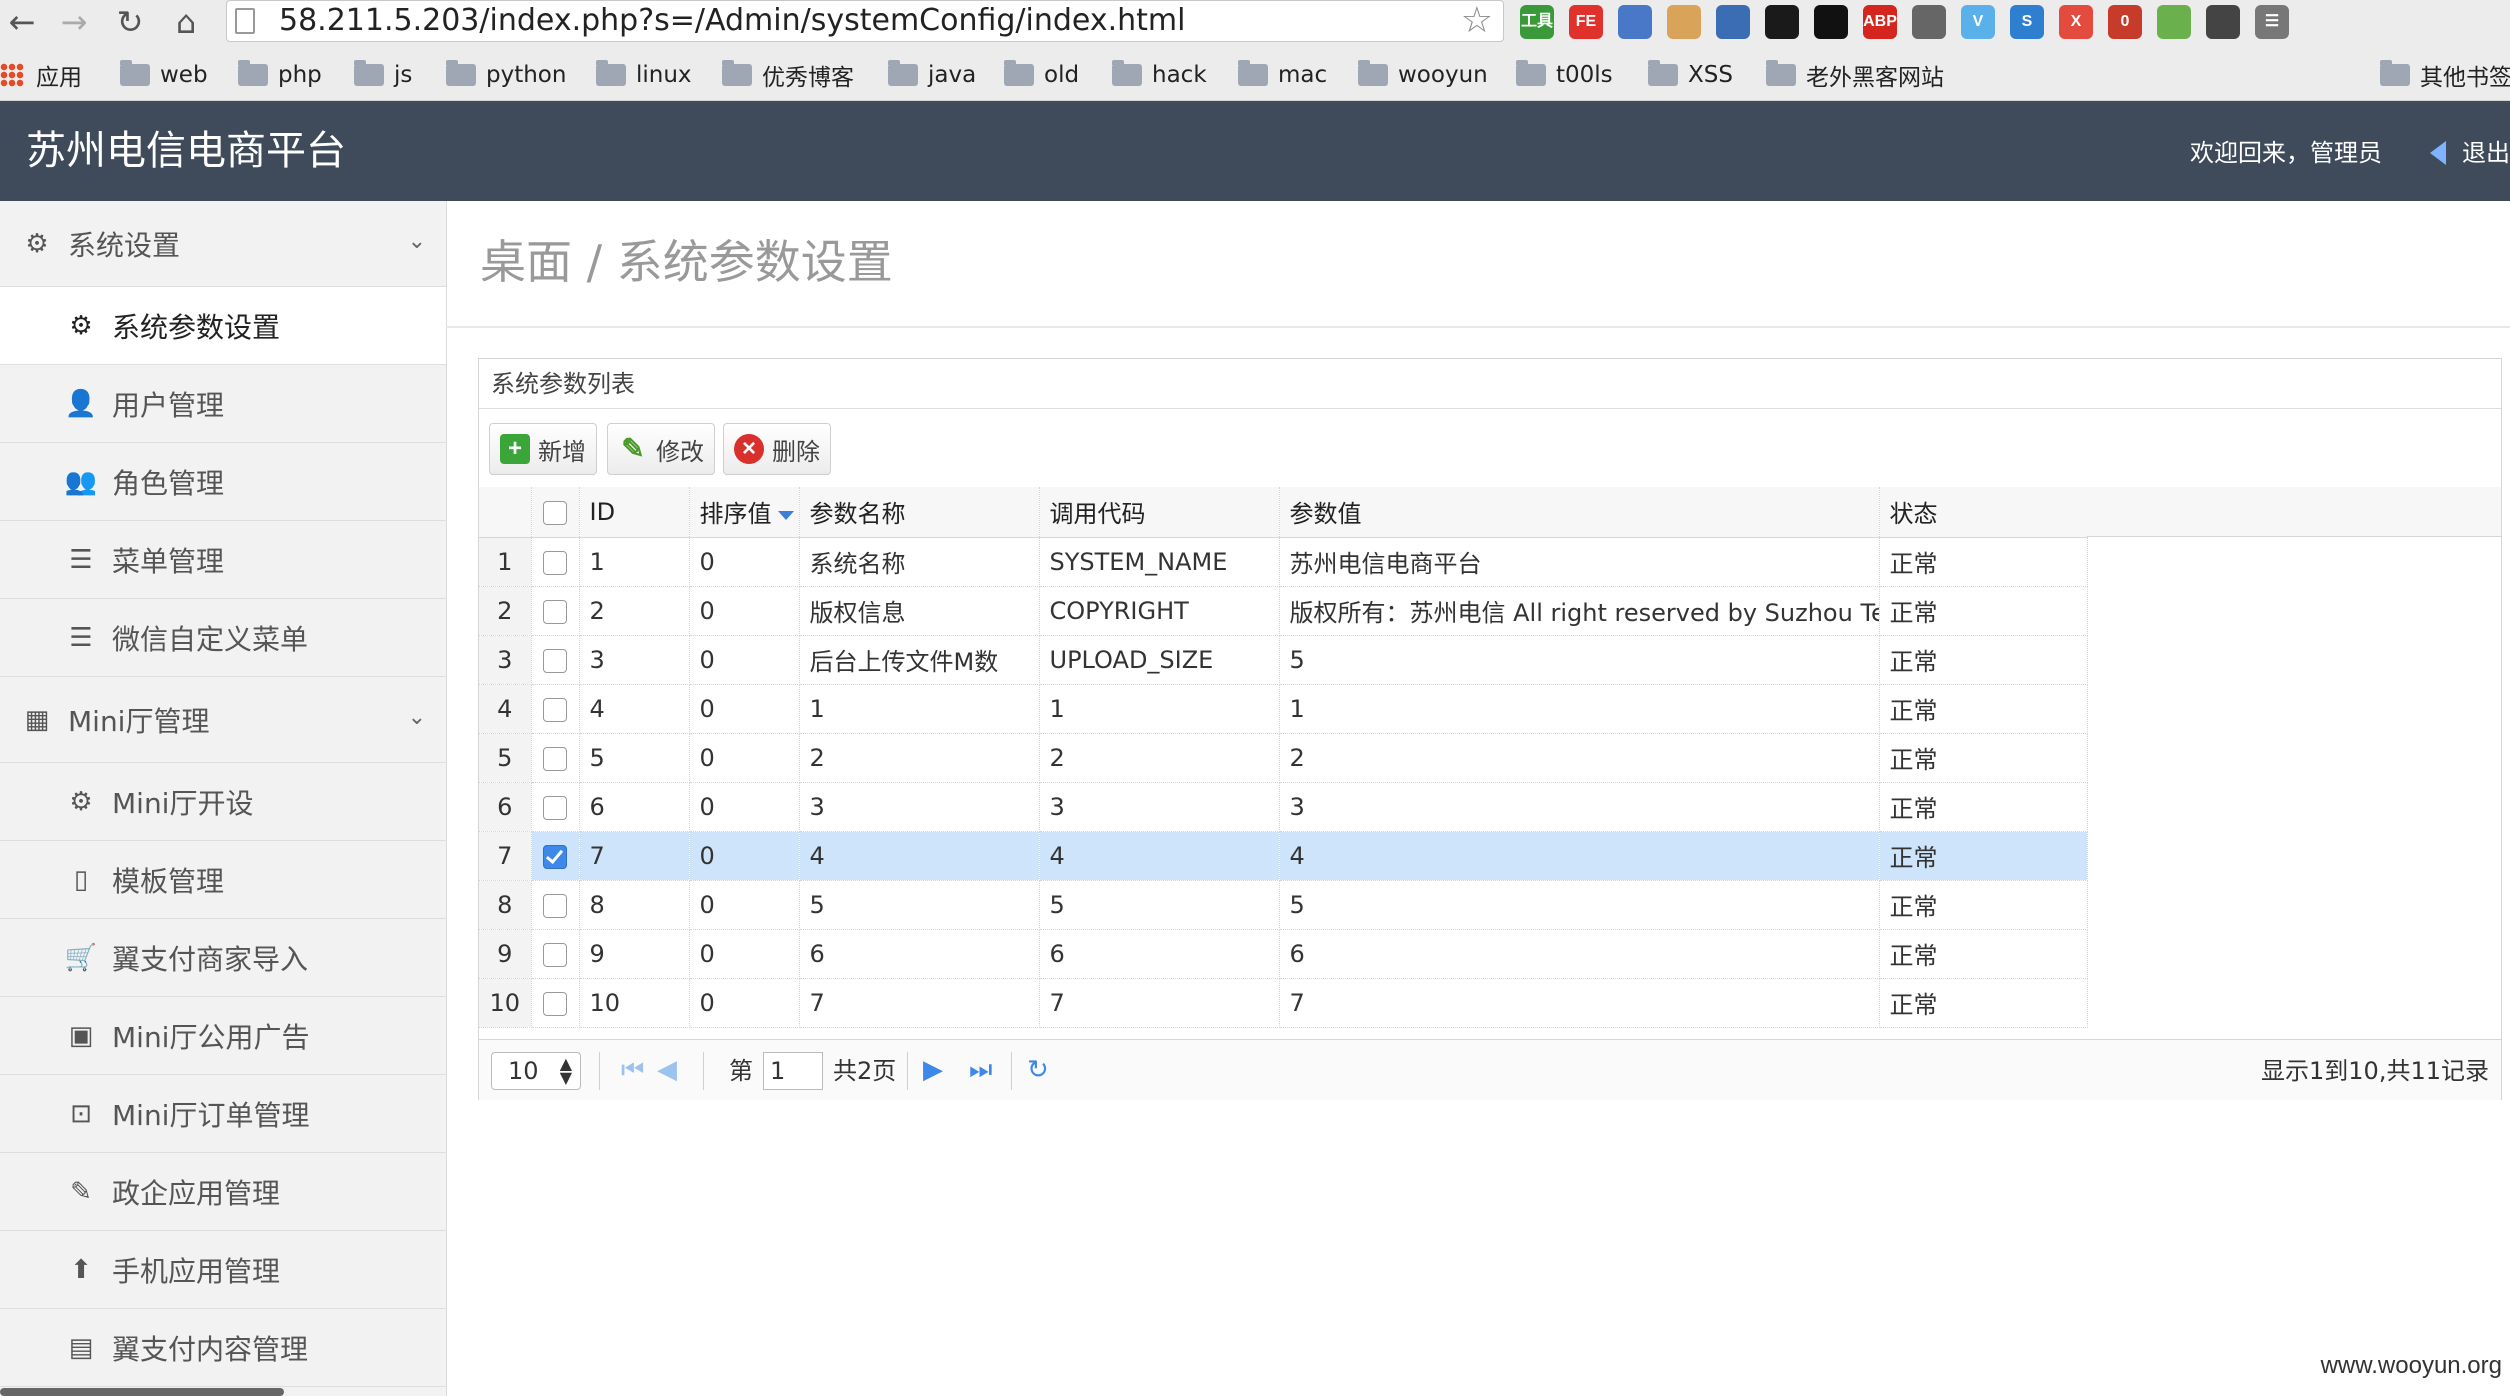 This screenshot has height=1396, width=2510. What do you see at coordinates (2076, 22) in the screenshot?
I see `x-icon: X` at bounding box center [2076, 22].